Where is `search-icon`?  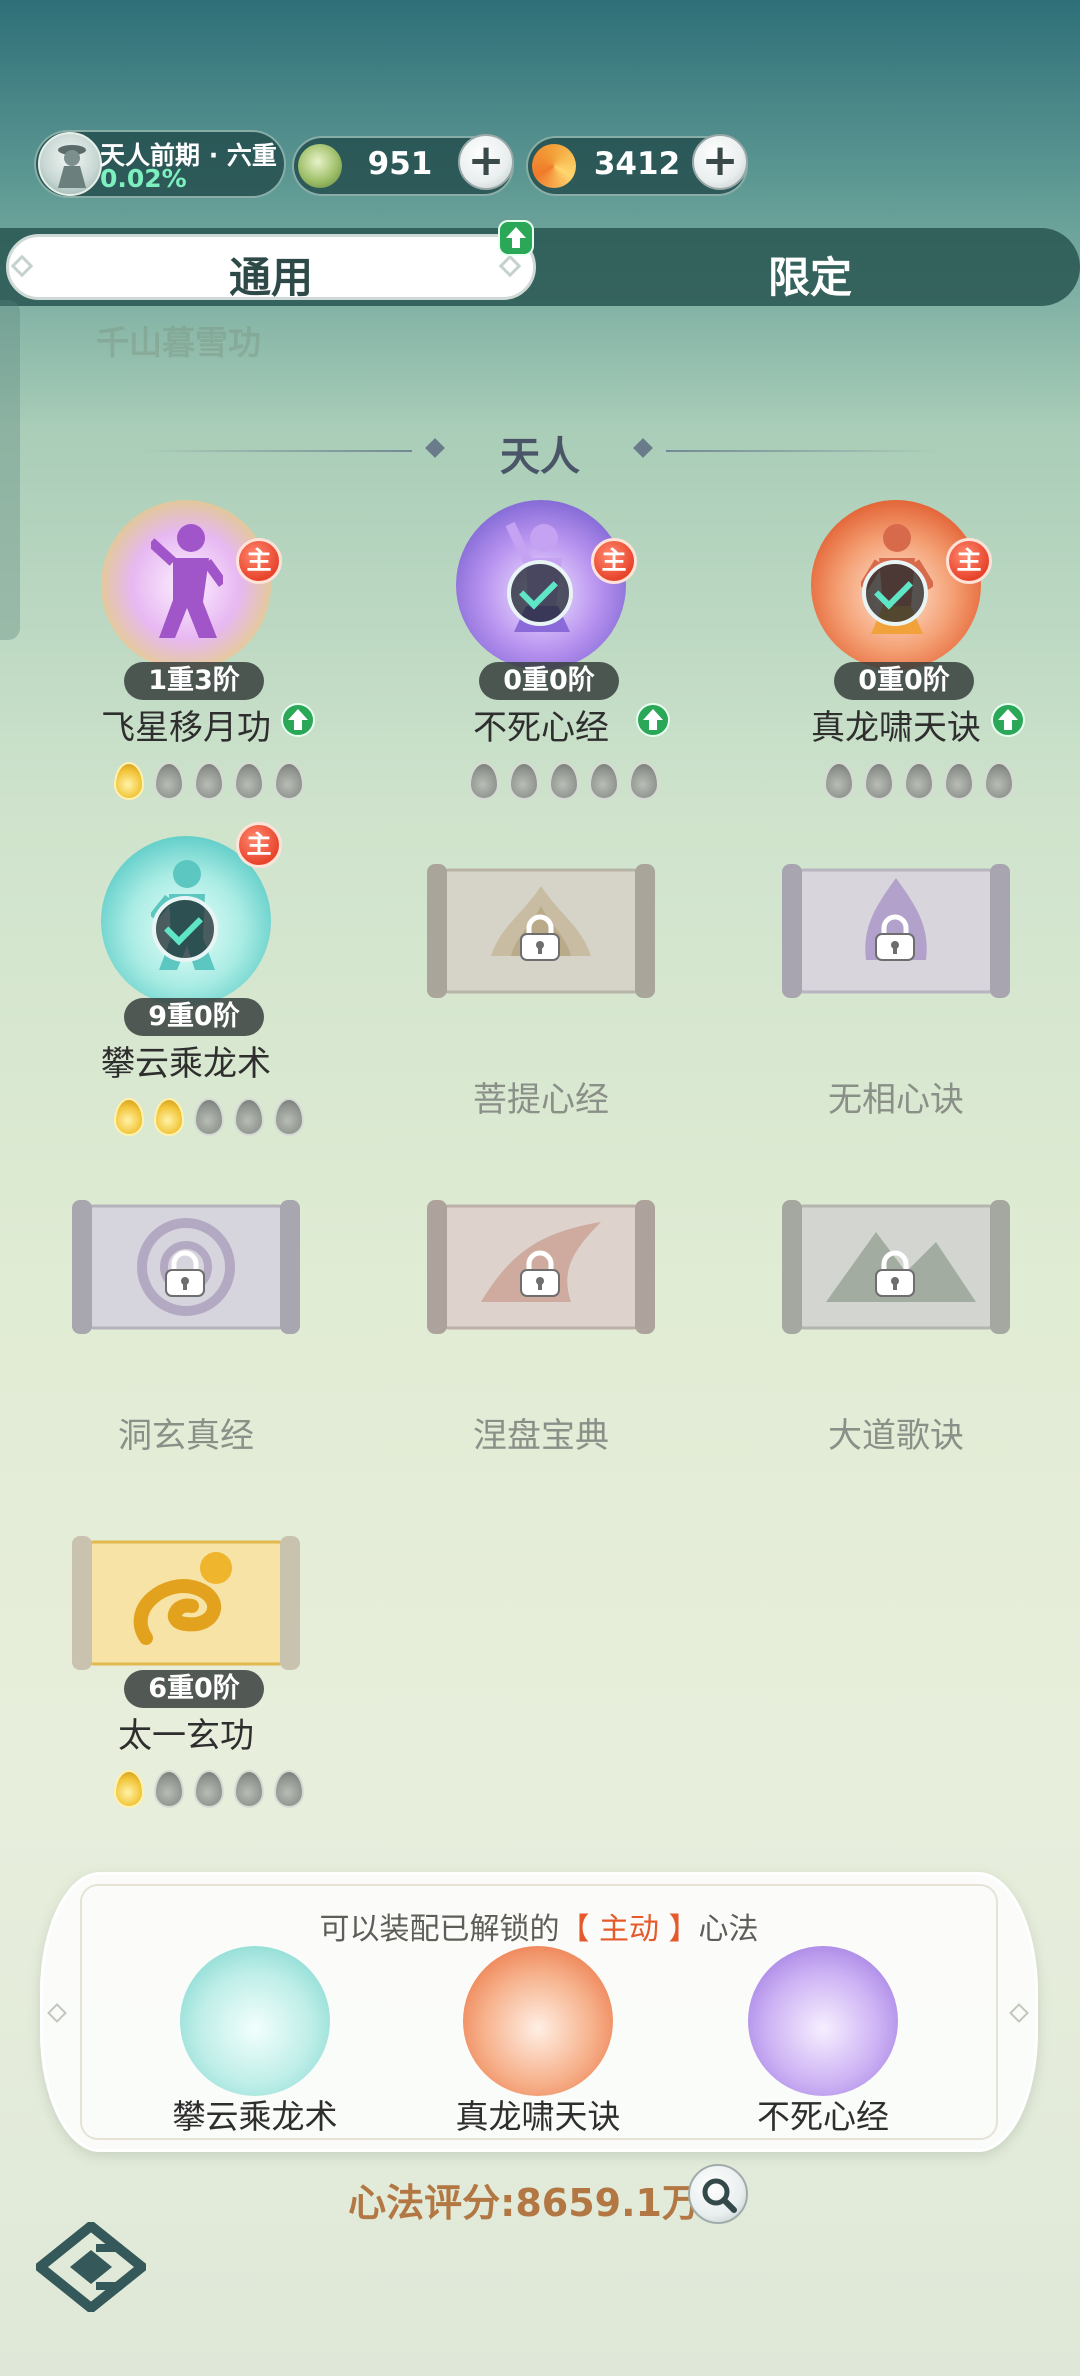
search-icon is located at coordinates (719, 2195).